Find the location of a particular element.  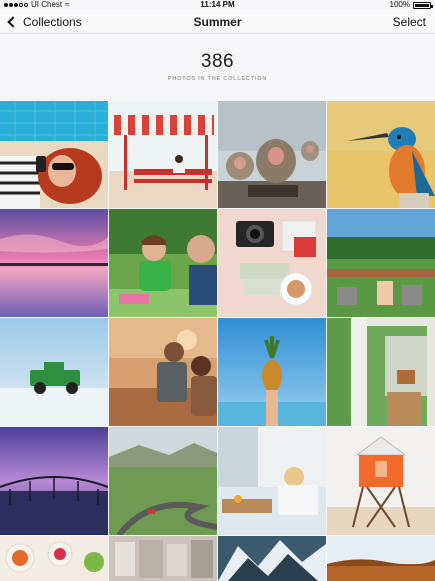

photo-count: 386 is located at coordinates (217, 61).